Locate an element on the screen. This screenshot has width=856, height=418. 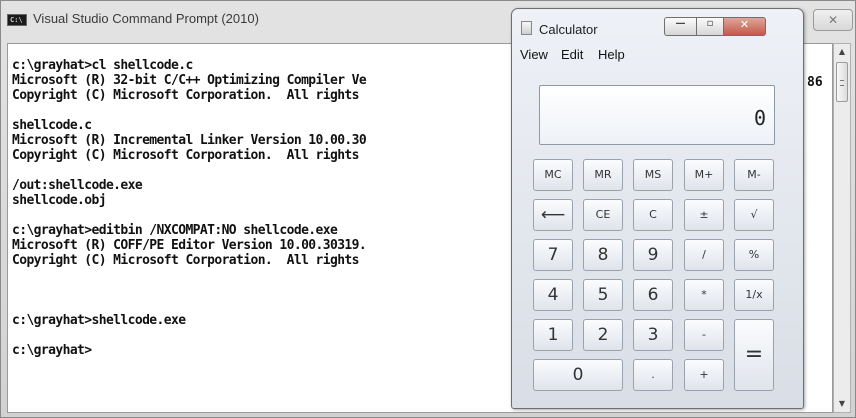
decimal-button: . is located at coordinates (653, 375).